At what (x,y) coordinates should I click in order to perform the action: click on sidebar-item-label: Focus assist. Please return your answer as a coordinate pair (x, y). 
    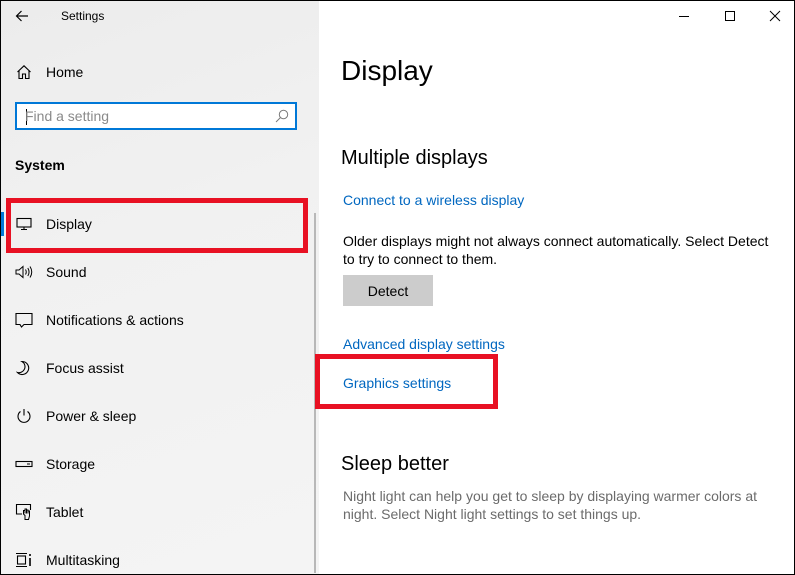
    Looking at the image, I should click on (85, 368).